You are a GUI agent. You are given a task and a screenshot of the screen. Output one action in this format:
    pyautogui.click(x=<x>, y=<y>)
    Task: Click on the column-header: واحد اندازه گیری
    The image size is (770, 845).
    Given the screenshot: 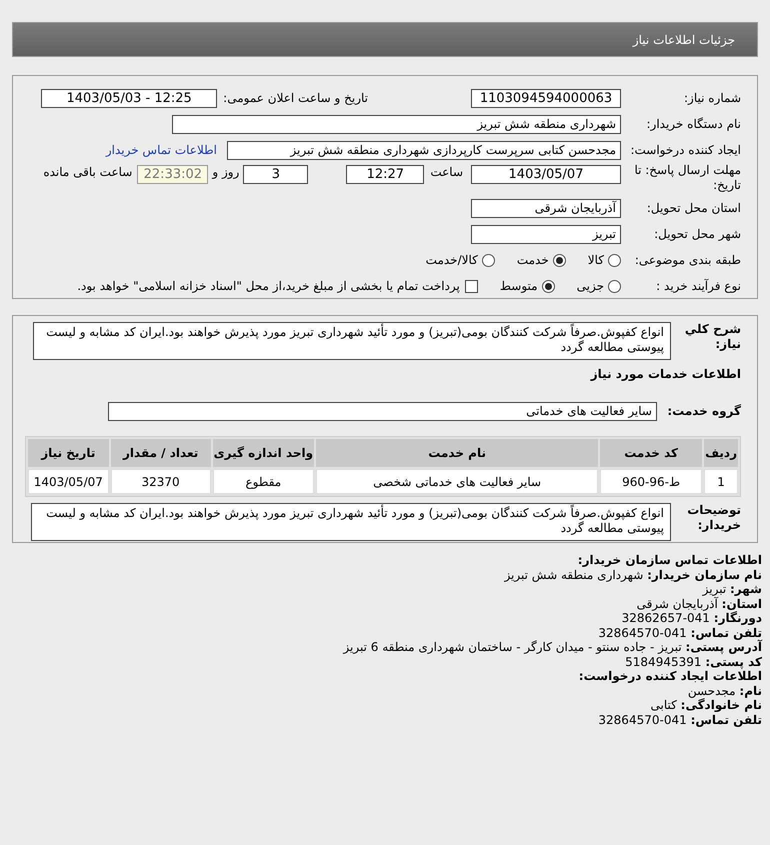 What is the action you would take?
    pyautogui.click(x=263, y=453)
    